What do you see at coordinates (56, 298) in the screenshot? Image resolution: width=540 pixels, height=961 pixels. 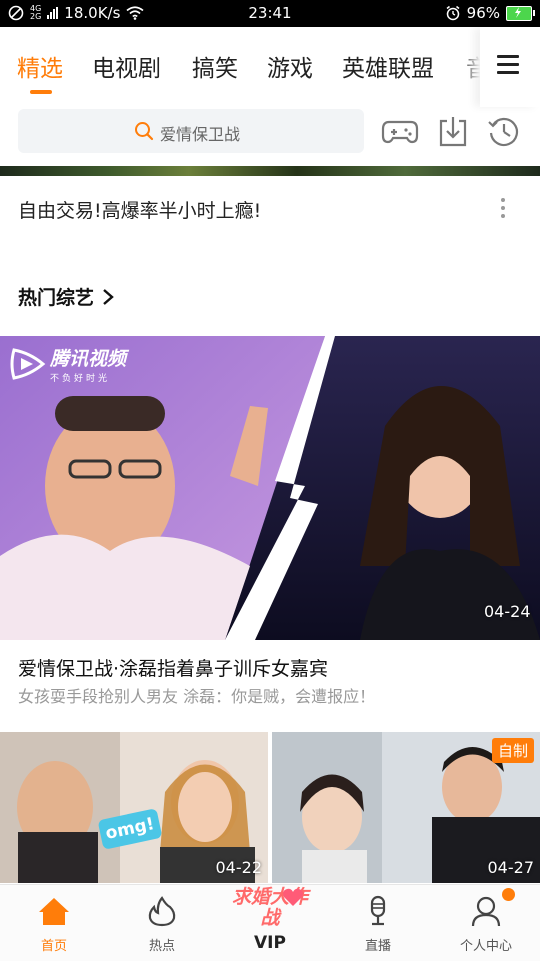 I see `section-title: 热门综艺` at bounding box center [56, 298].